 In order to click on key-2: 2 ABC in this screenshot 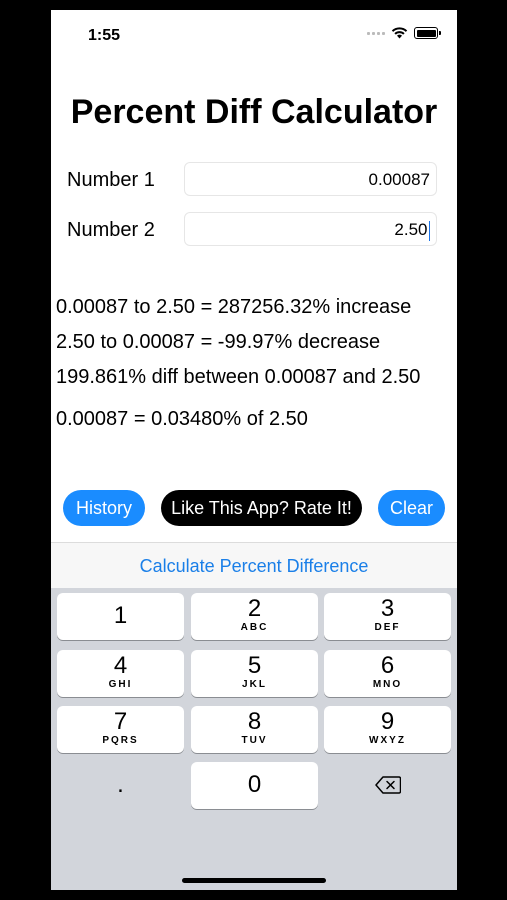, I will do `click(254, 616)`.